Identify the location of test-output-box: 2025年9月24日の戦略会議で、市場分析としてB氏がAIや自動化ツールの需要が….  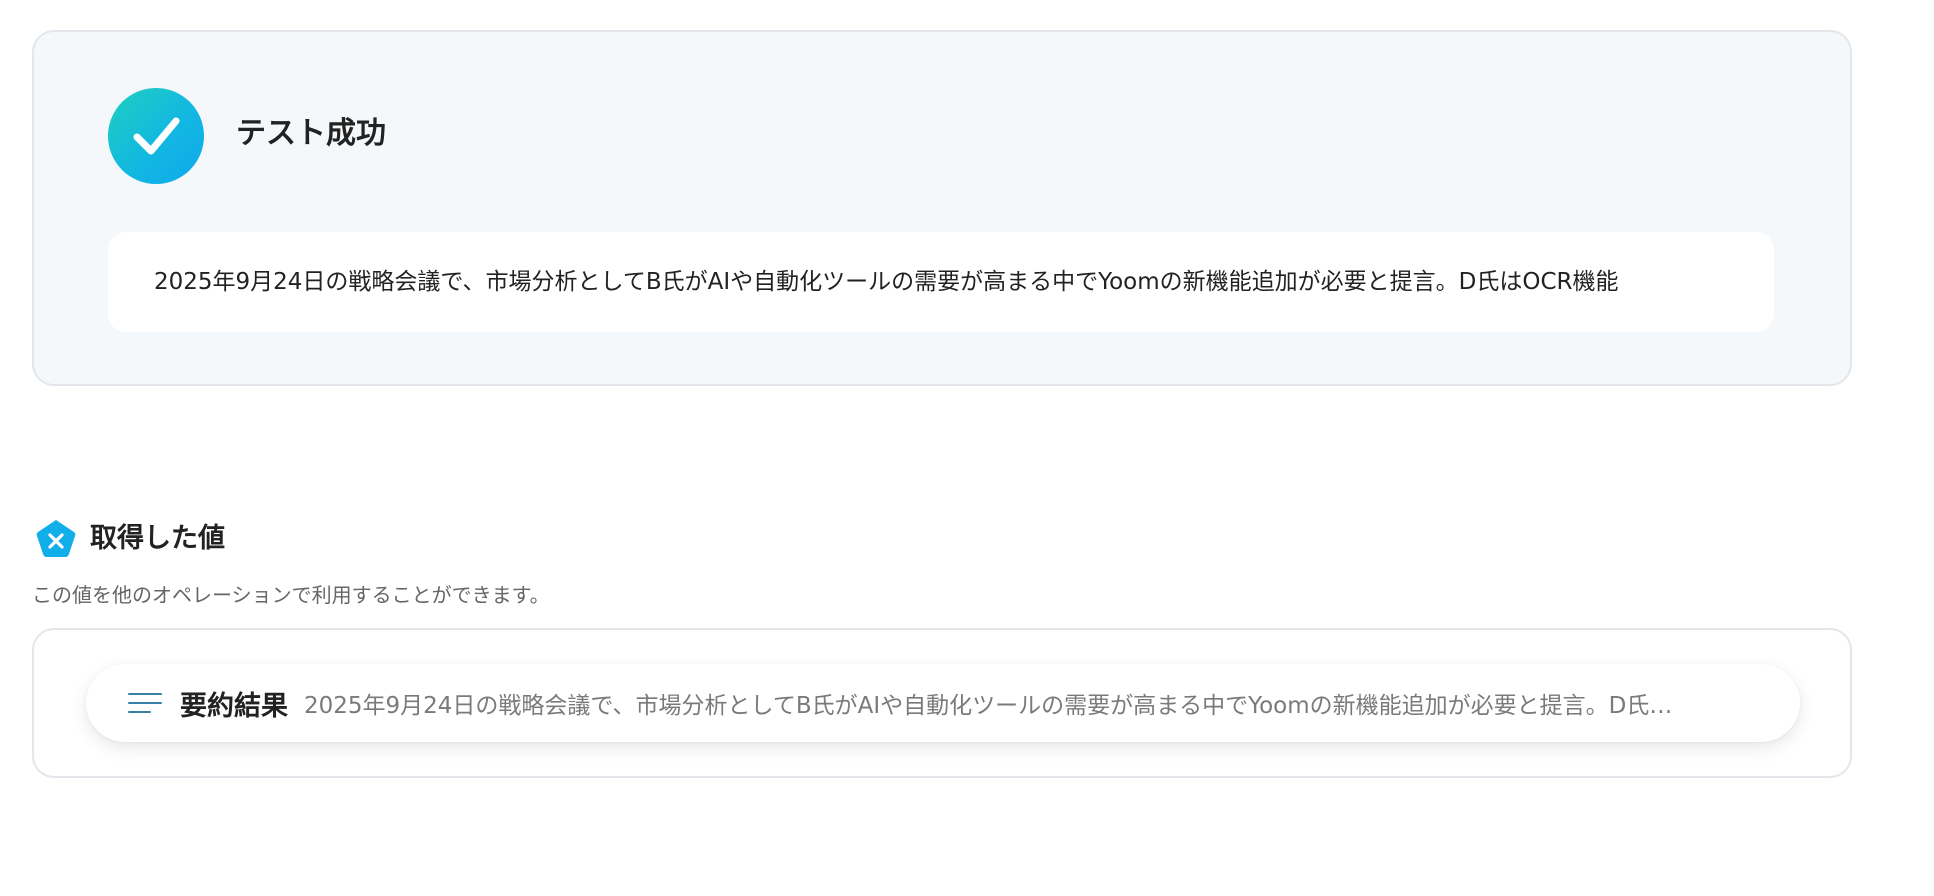
(941, 282).